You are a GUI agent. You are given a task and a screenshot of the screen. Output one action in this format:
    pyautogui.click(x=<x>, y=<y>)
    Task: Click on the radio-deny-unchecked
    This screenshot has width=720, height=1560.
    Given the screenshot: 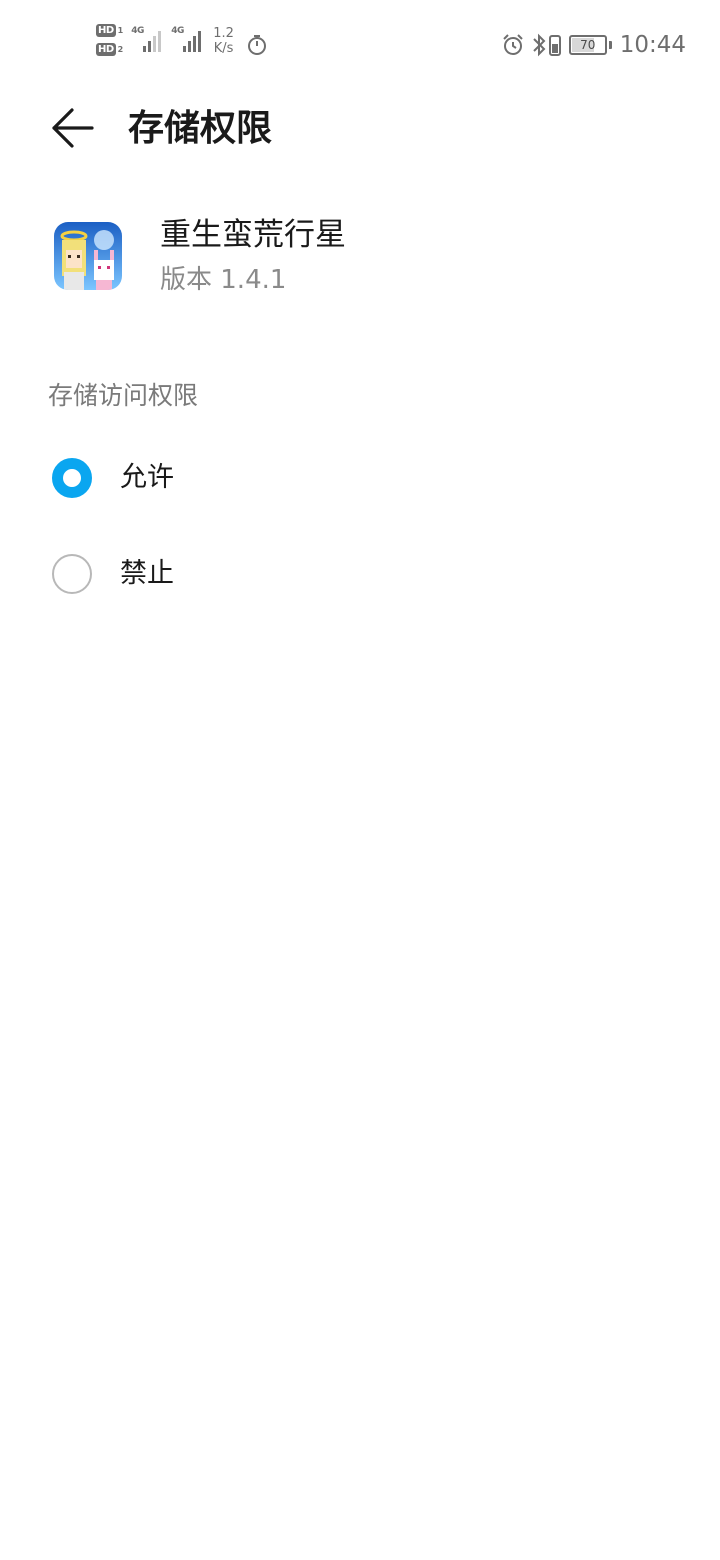 What is the action you would take?
    pyautogui.click(x=72, y=574)
    